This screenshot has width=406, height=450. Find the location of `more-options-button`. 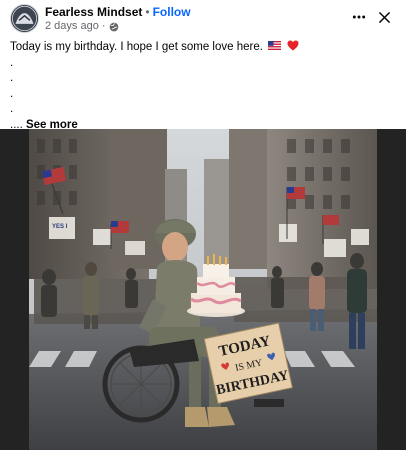

more-options-button is located at coordinates (359, 17).